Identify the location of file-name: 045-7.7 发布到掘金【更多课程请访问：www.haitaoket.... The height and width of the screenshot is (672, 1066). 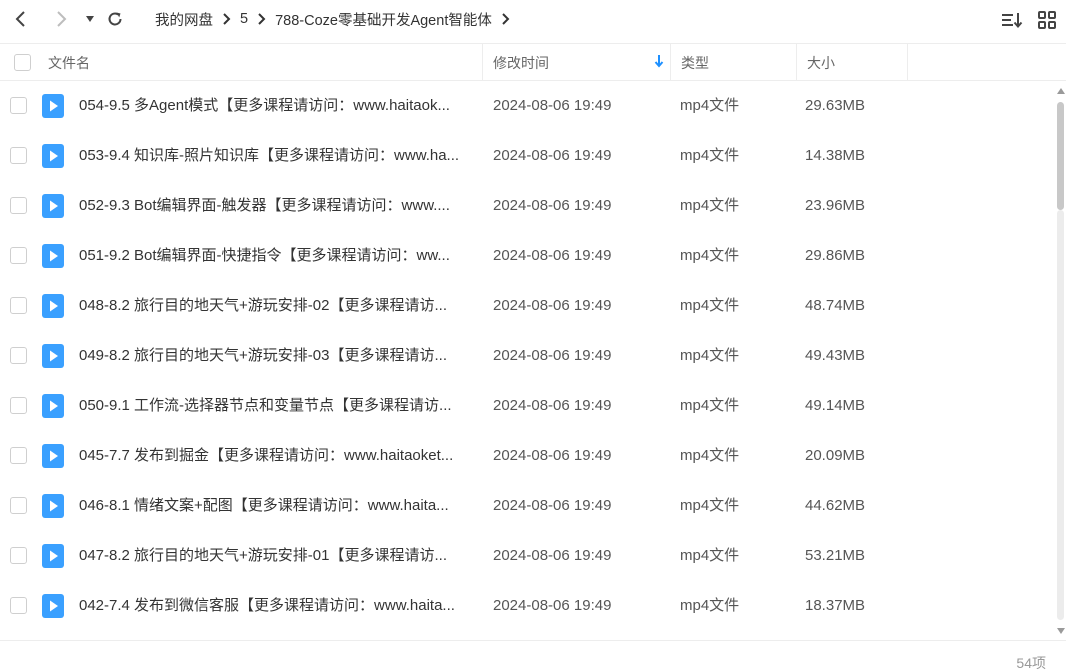
(276, 456).